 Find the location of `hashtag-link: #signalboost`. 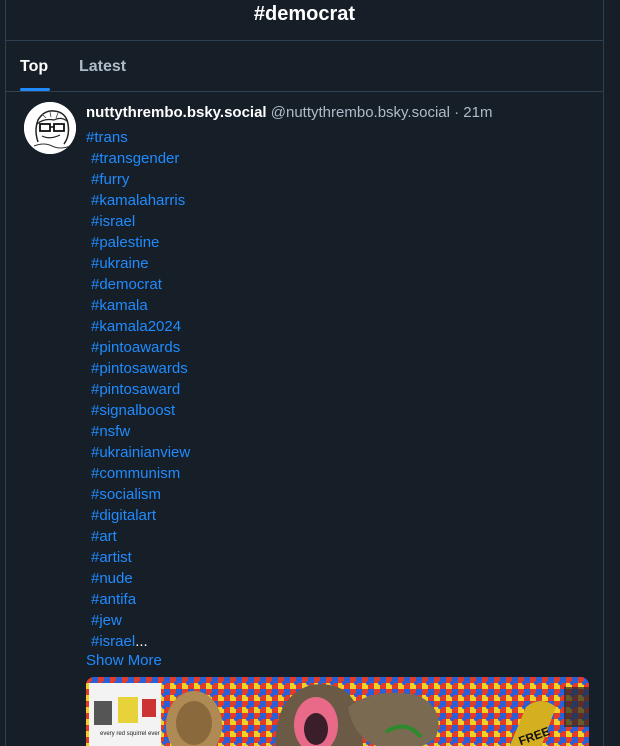

hashtag-link: #signalboost is located at coordinates (336, 410).